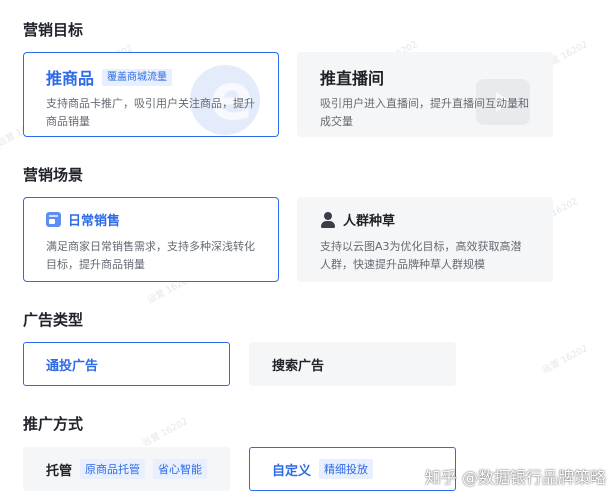  Describe the element at coordinates (53, 424) in the screenshot. I see `section-title-promo: 推广方式` at that location.